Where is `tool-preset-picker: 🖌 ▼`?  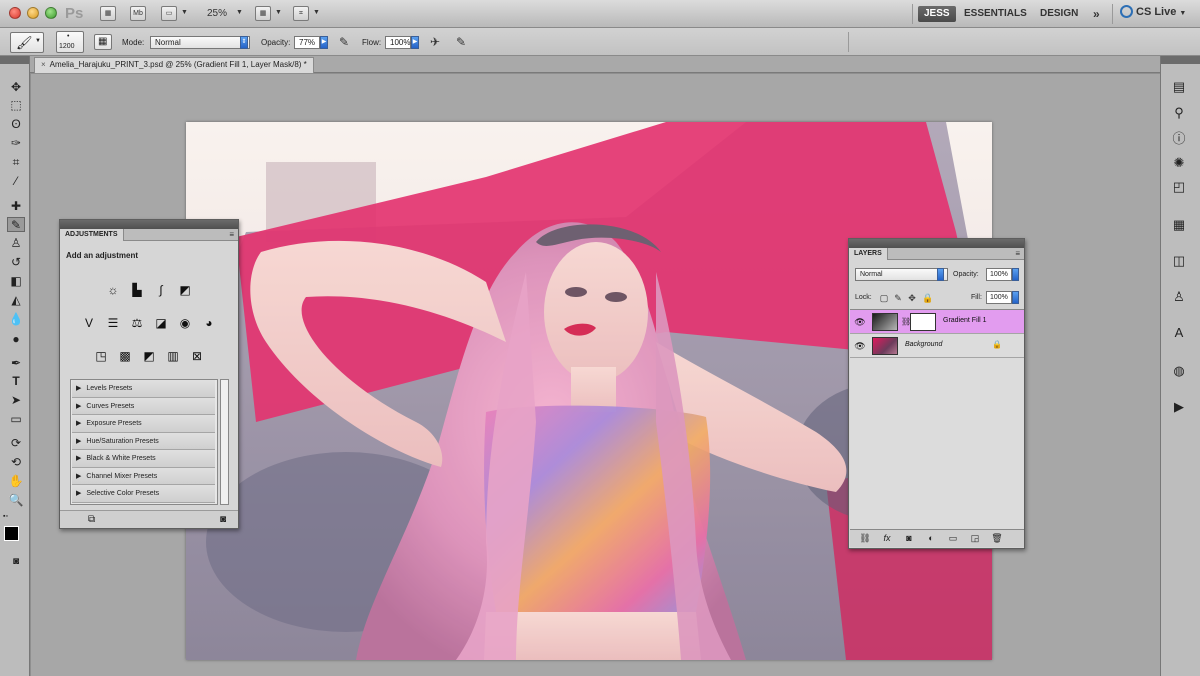
tool-preset-picker: 🖌 ▼ is located at coordinates (27, 42).